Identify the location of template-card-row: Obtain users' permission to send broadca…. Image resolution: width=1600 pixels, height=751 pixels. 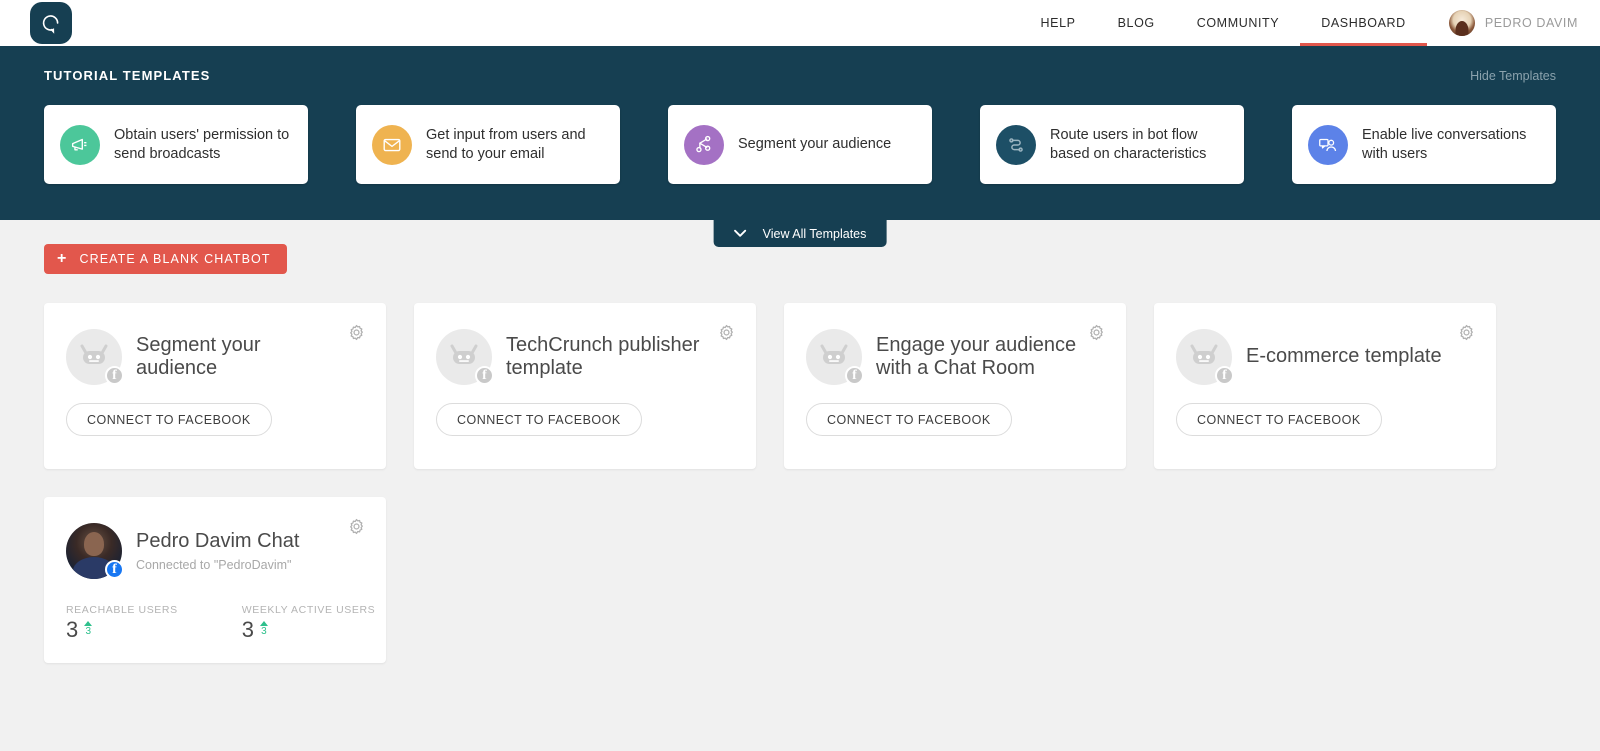
(800, 144).